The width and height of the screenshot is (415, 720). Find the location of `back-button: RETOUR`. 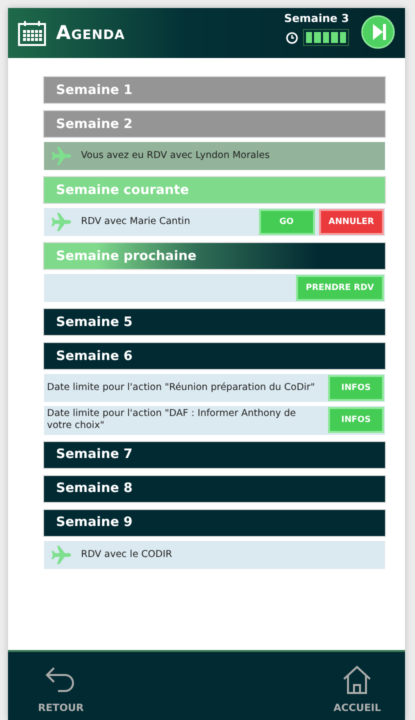

back-button: RETOUR is located at coordinates (61, 686).